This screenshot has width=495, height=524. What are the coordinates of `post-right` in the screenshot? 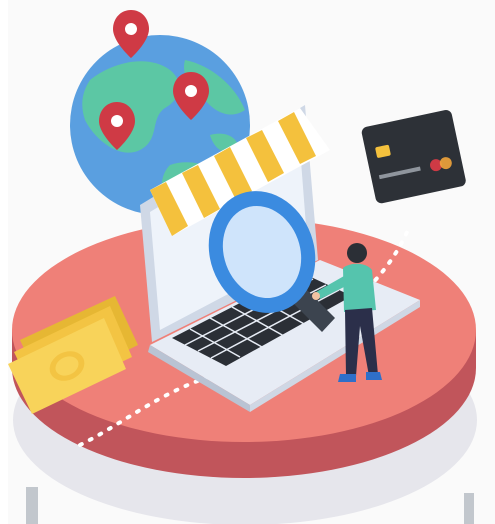 It's located at (469, 508).